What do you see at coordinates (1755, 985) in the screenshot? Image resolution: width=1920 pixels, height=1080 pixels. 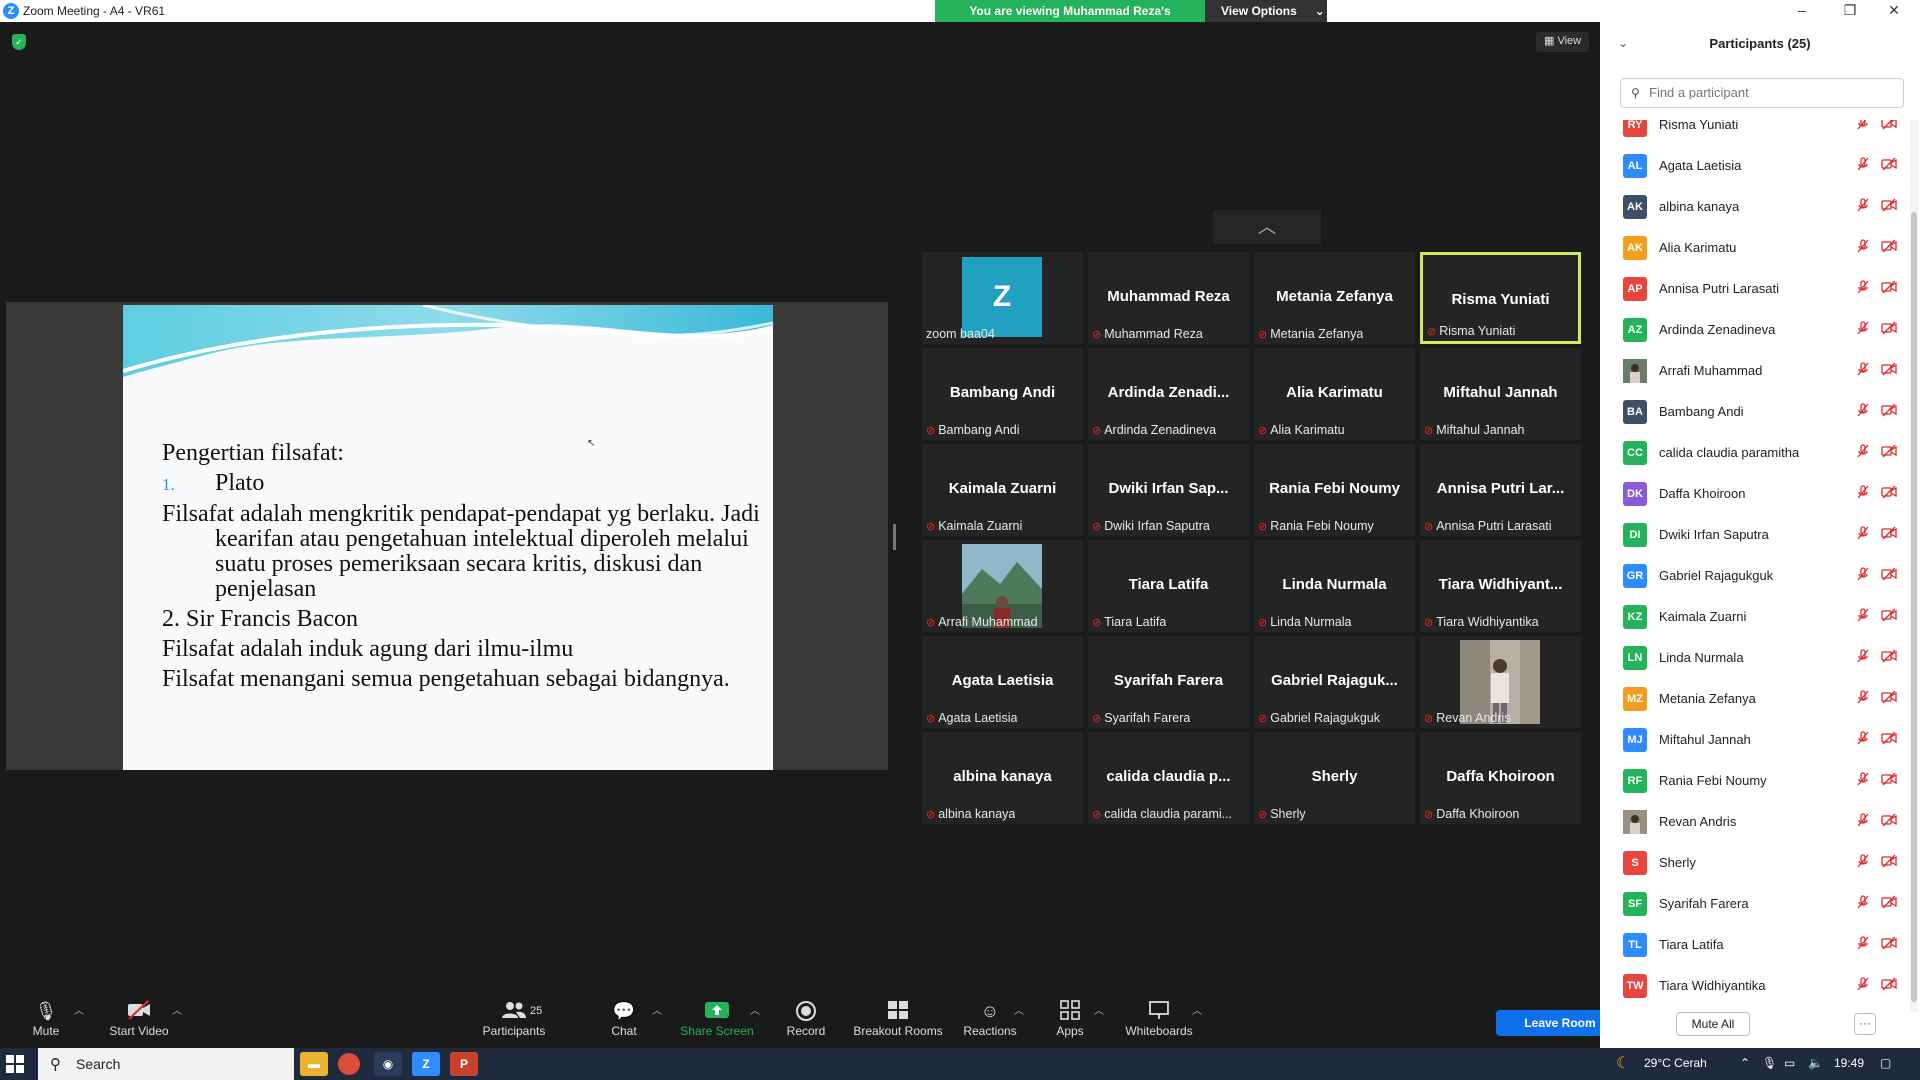 I see `participant-row: TW Tiara Widhiyantika` at bounding box center [1755, 985].